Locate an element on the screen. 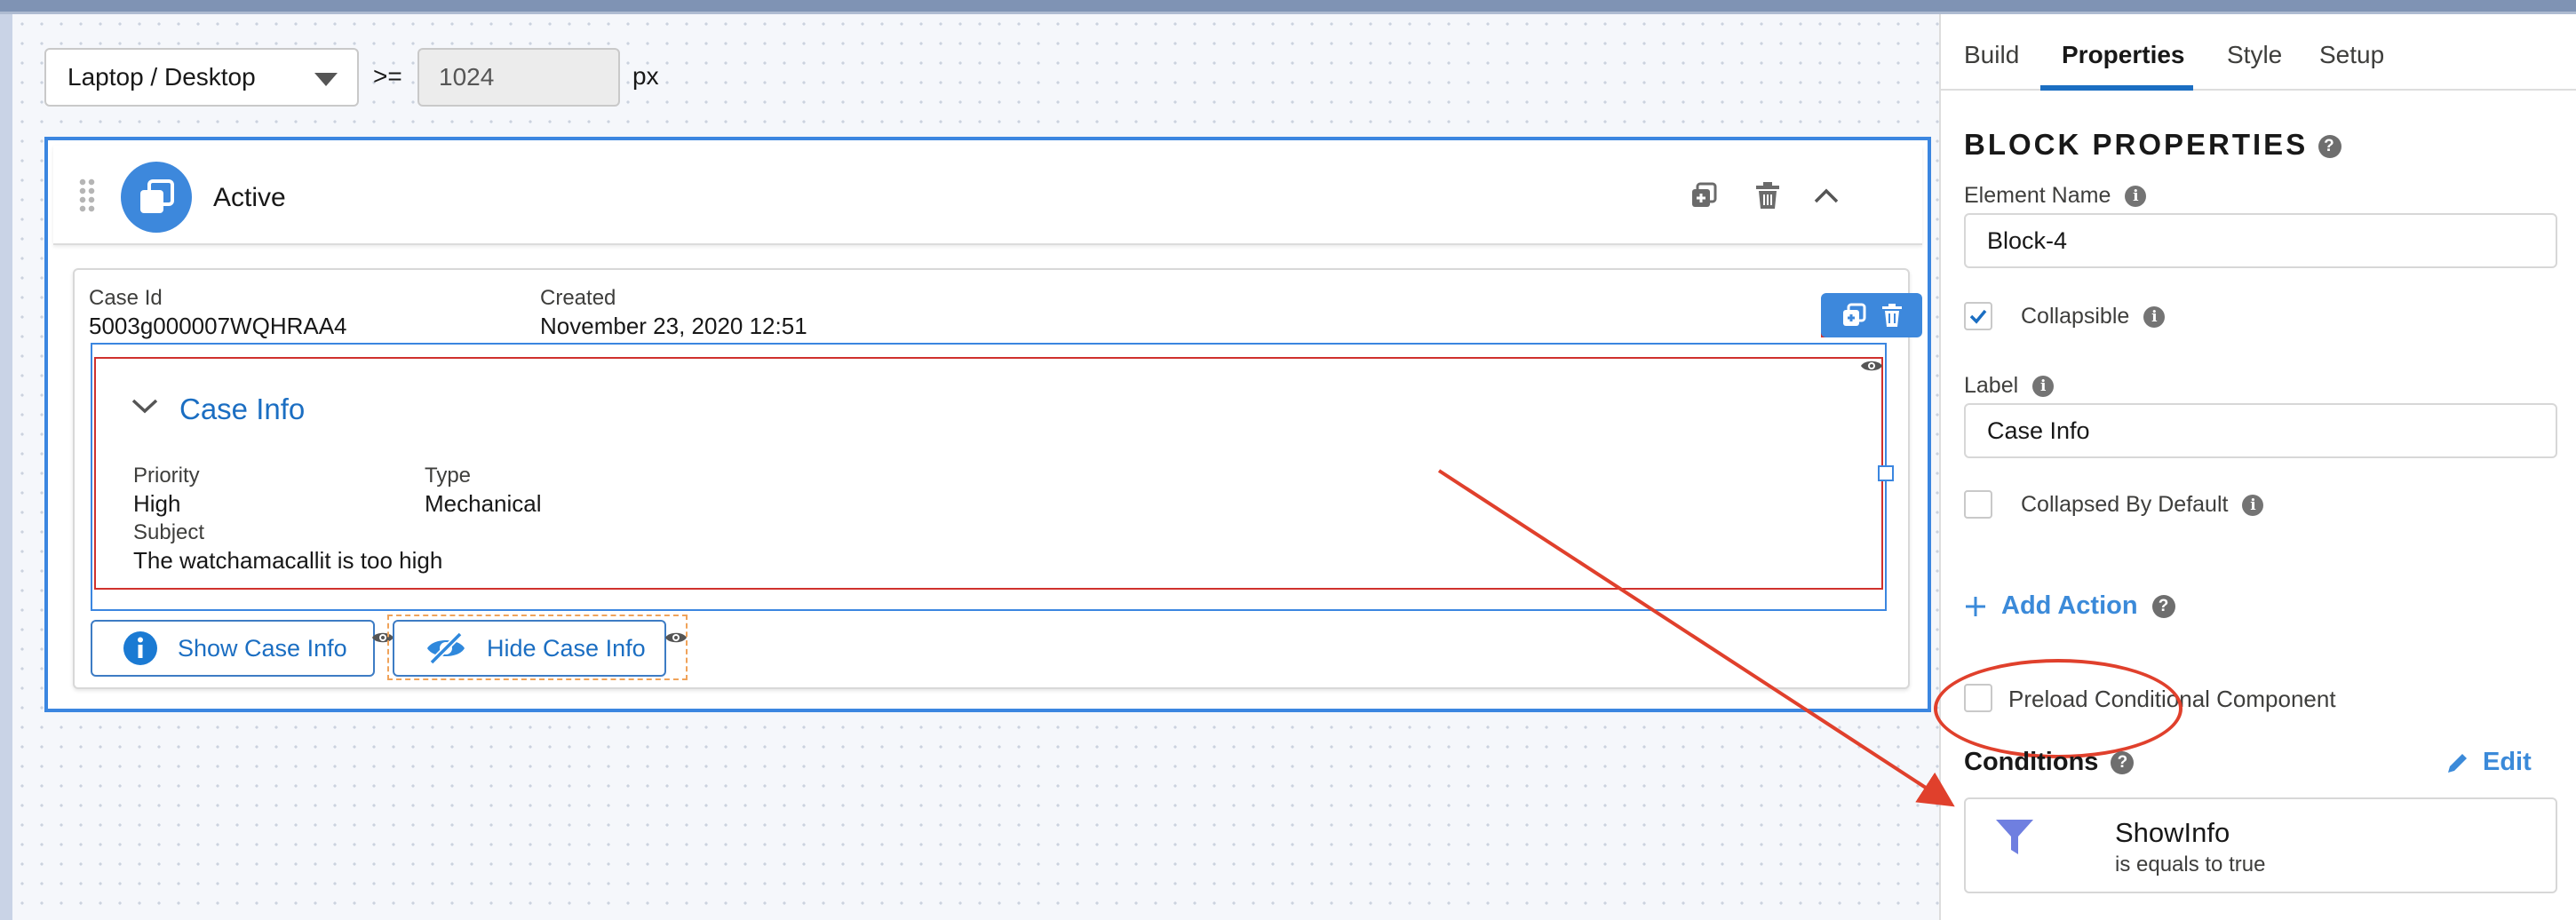 This screenshot has height=920, width=2576. block-header: Active is located at coordinates (987, 195).